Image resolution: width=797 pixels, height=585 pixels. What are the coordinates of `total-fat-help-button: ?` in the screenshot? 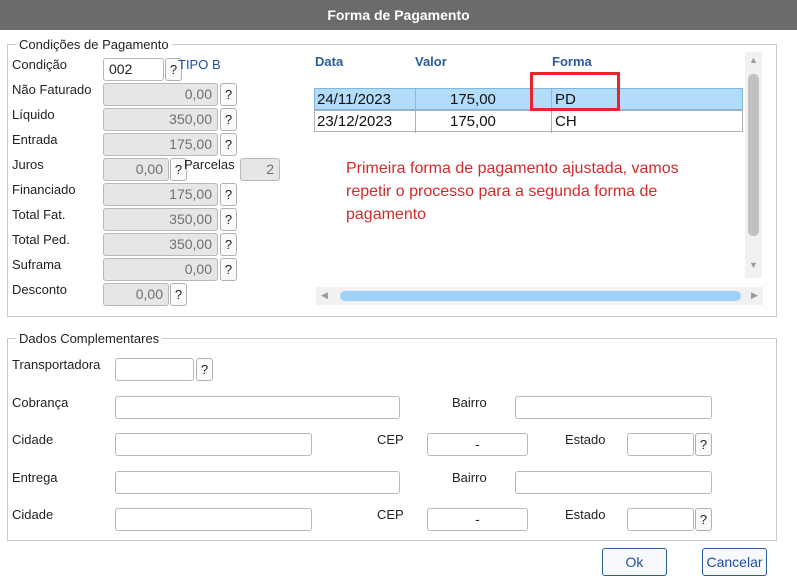 It's located at (228, 219).